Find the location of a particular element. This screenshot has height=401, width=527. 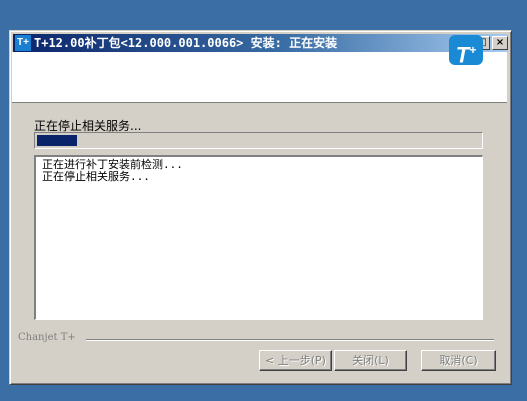

progress-bar is located at coordinates (258, 140).